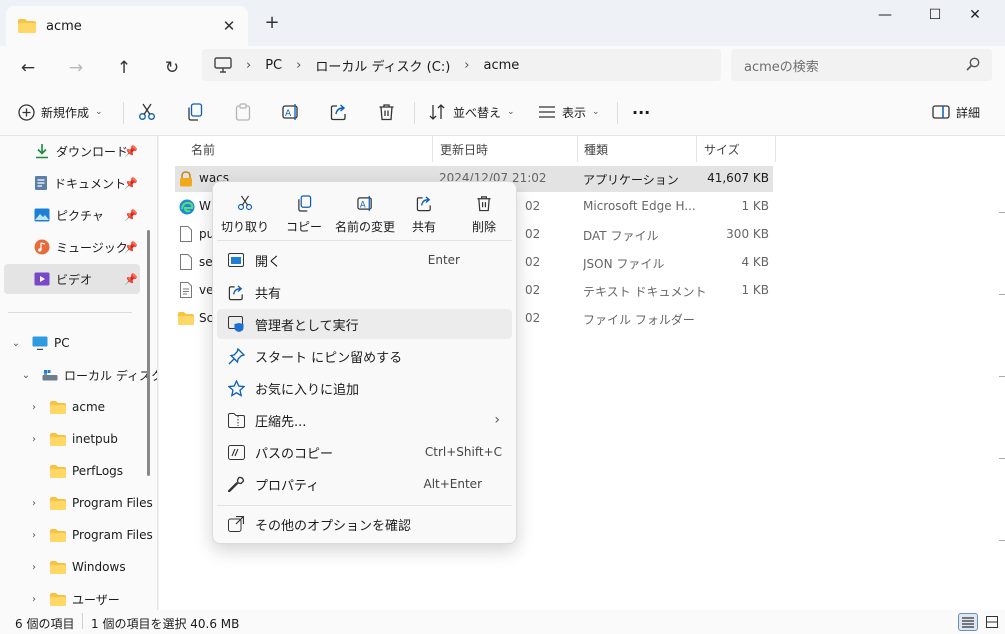 The image size is (1005, 634). What do you see at coordinates (1002, 540) in the screenshot?
I see `edge-mark` at bounding box center [1002, 540].